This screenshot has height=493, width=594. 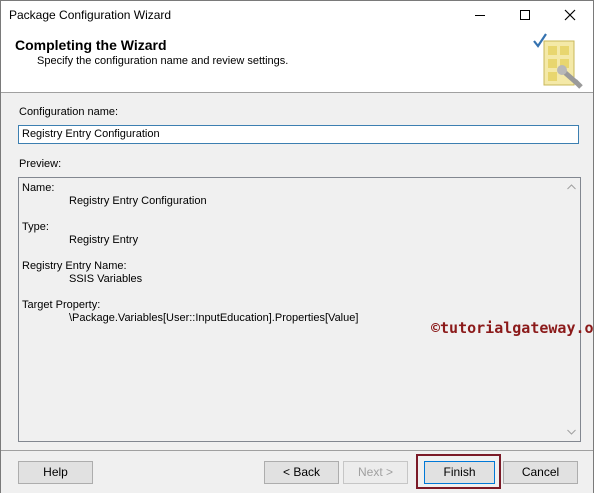 I want to click on wizard-complete-icon, so click(x=558, y=61).